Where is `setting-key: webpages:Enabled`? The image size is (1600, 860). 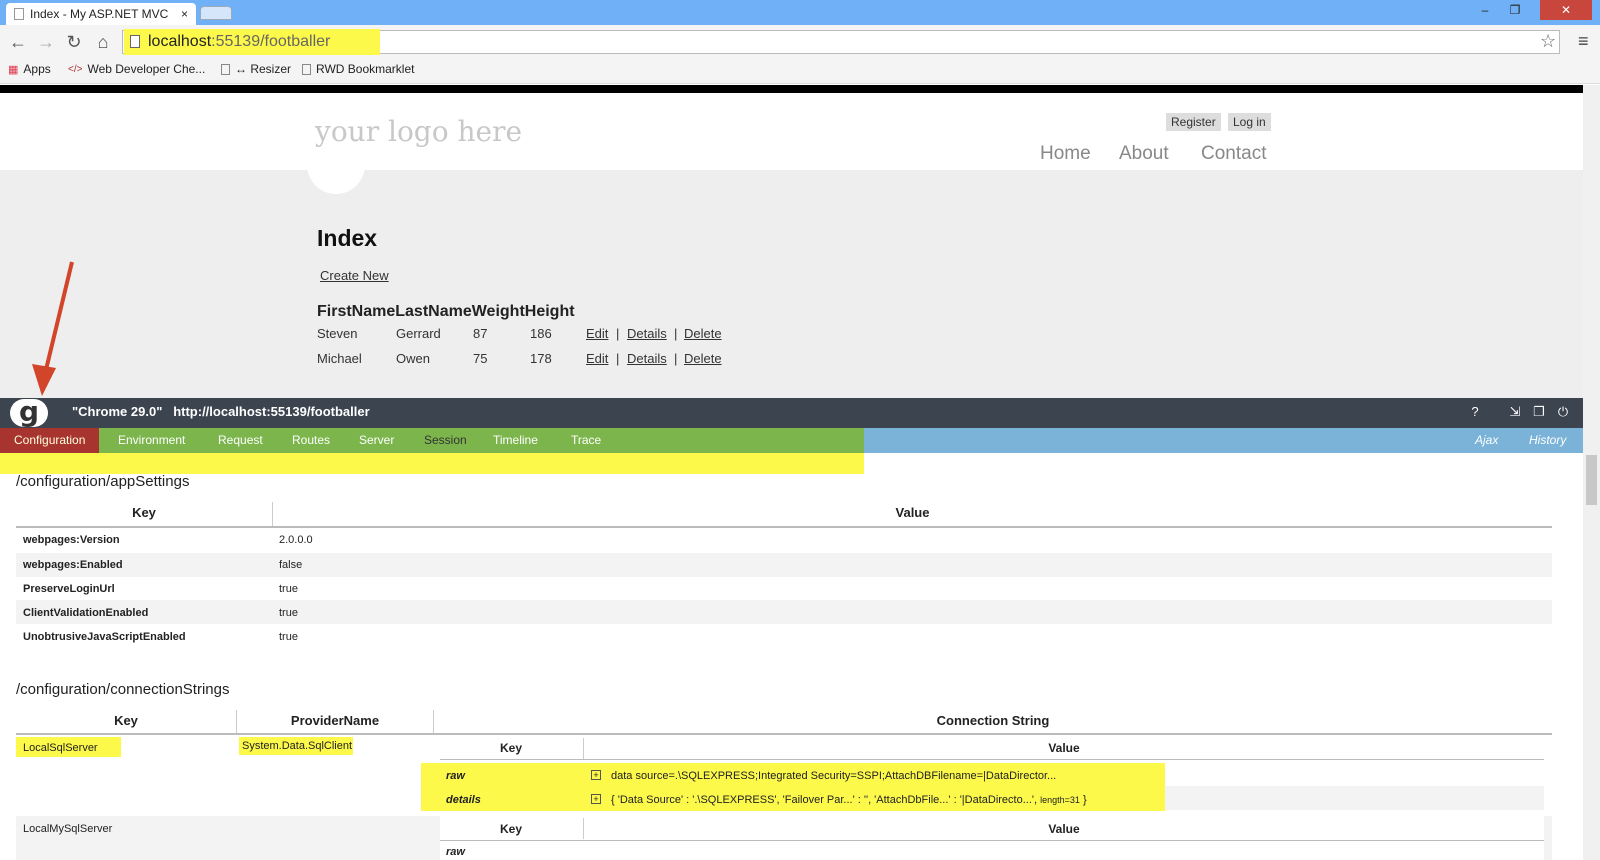 setting-key: webpages:Enabled is located at coordinates (73, 565).